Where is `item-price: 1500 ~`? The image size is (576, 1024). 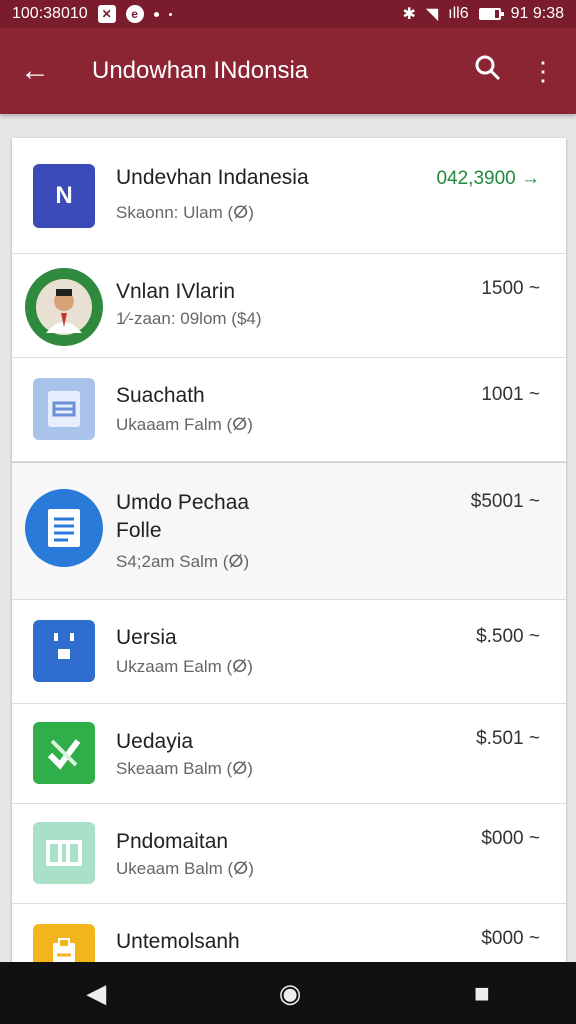
item-price: 1500 ~ is located at coordinates (510, 288).